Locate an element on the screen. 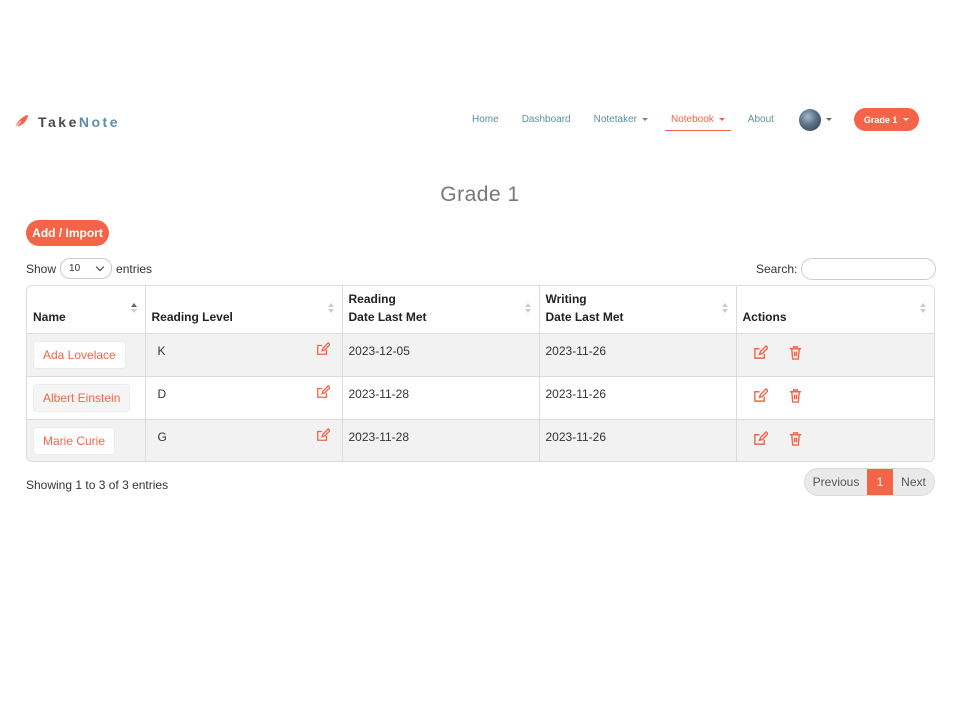  show-label: Show is located at coordinates (41, 268).